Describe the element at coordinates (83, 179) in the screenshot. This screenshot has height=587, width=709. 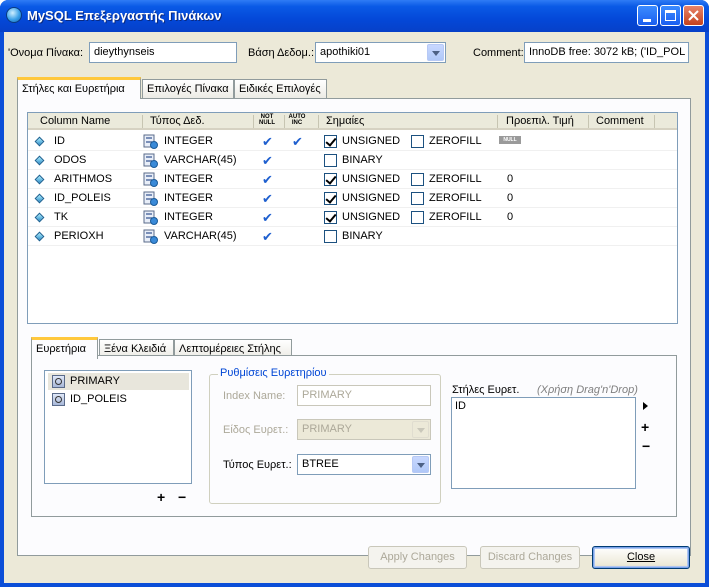
I see `column-name: ARITHMOS` at that location.